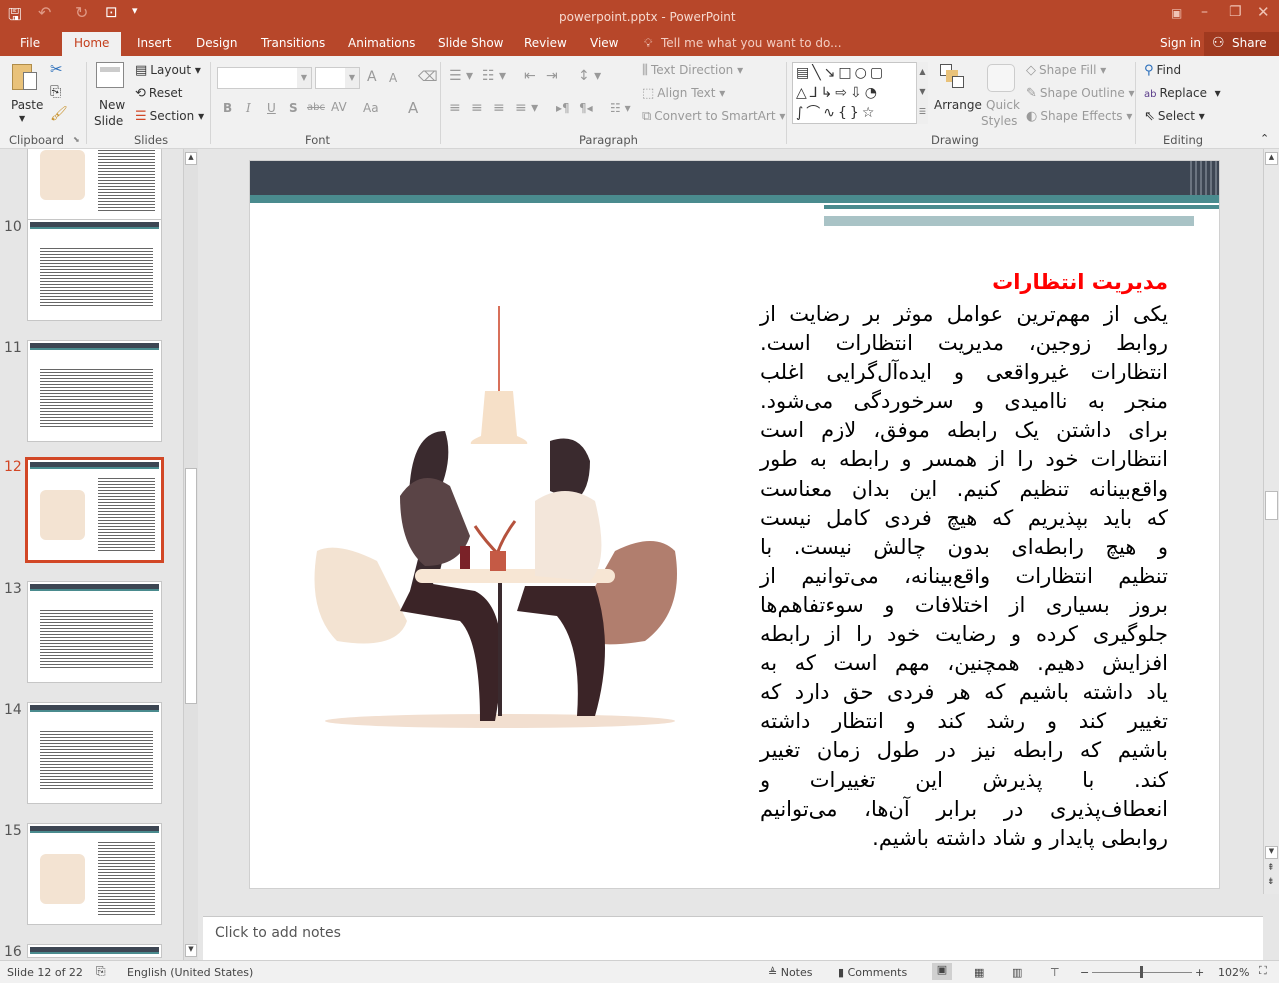 This screenshot has width=1279, height=983. I want to click on fit-to-window-icon: ⛶, so click(1263, 971).